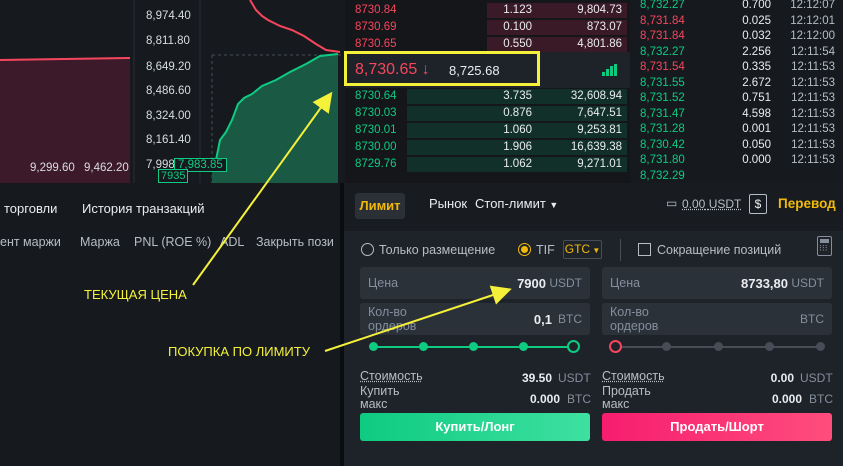 The width and height of the screenshot is (843, 466). What do you see at coordinates (662, 175) in the screenshot?
I see `trade-price: 8,732.29` at bounding box center [662, 175].